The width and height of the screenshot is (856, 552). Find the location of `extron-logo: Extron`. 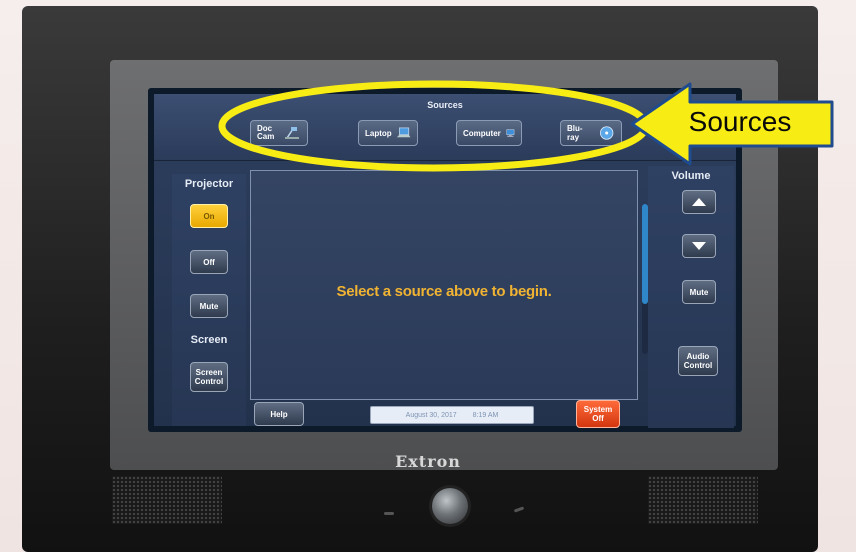

extron-logo: Extron is located at coordinates (428, 461).